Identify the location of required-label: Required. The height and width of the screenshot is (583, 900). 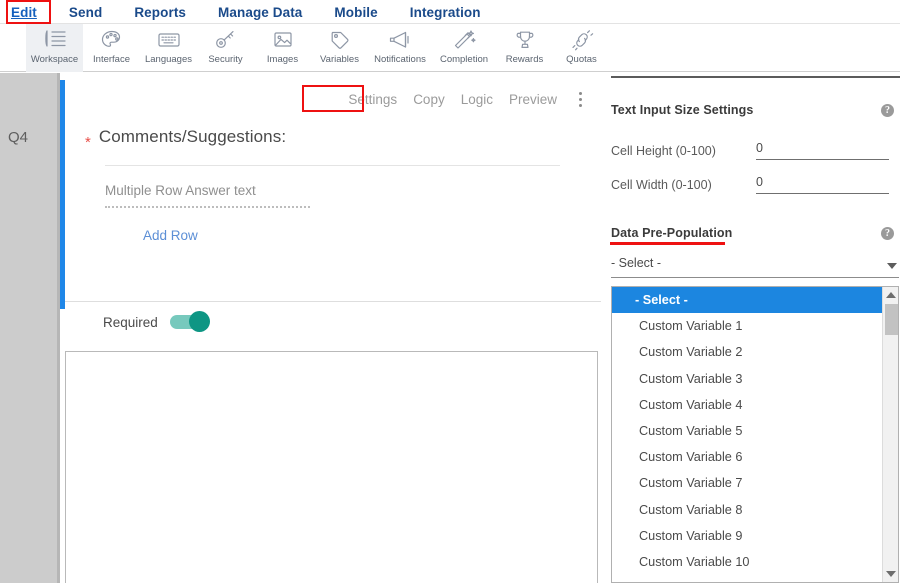
(130, 322).